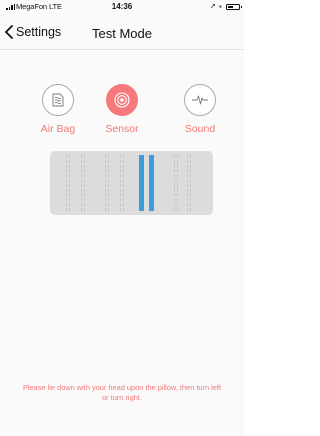  What do you see at coordinates (213, 6) in the screenshot?
I see `location-arrow-icon: ➚` at bounding box center [213, 6].